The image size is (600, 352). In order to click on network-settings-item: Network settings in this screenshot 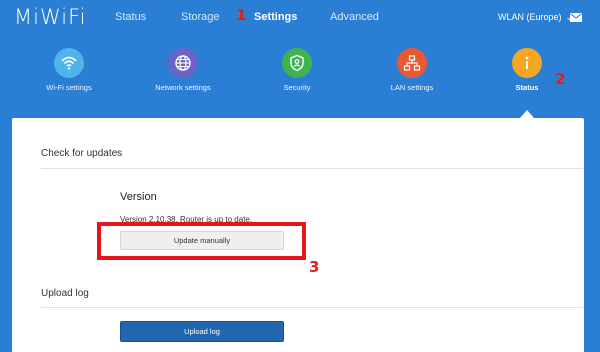, I will do `click(183, 70)`.